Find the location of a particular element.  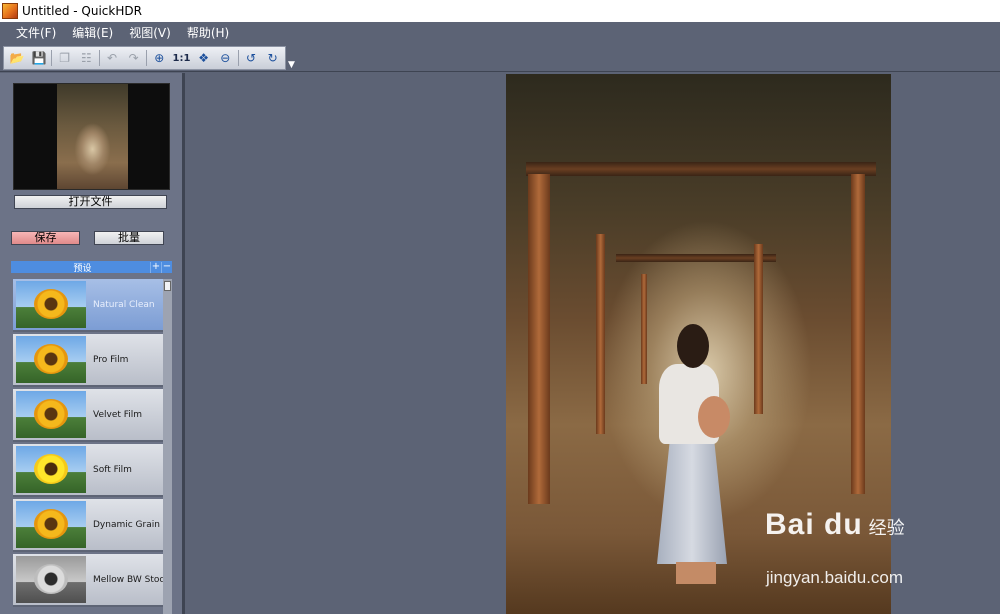

menu-bar: 文件(F) 编辑(E) 视图(V) 帮助(H) is located at coordinates (500, 33).